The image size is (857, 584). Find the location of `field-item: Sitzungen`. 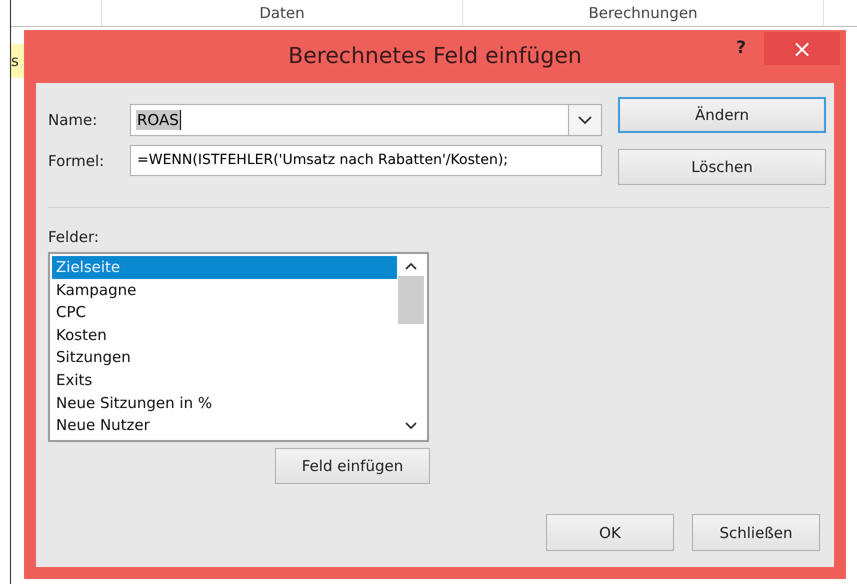

field-item: Sitzungen is located at coordinates (224, 357).